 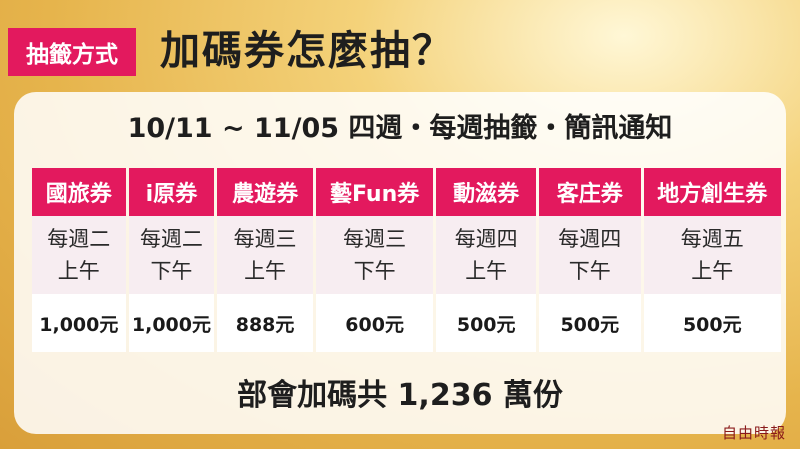 What do you see at coordinates (265, 323) in the screenshot?
I see `amount-cell: 888元` at bounding box center [265, 323].